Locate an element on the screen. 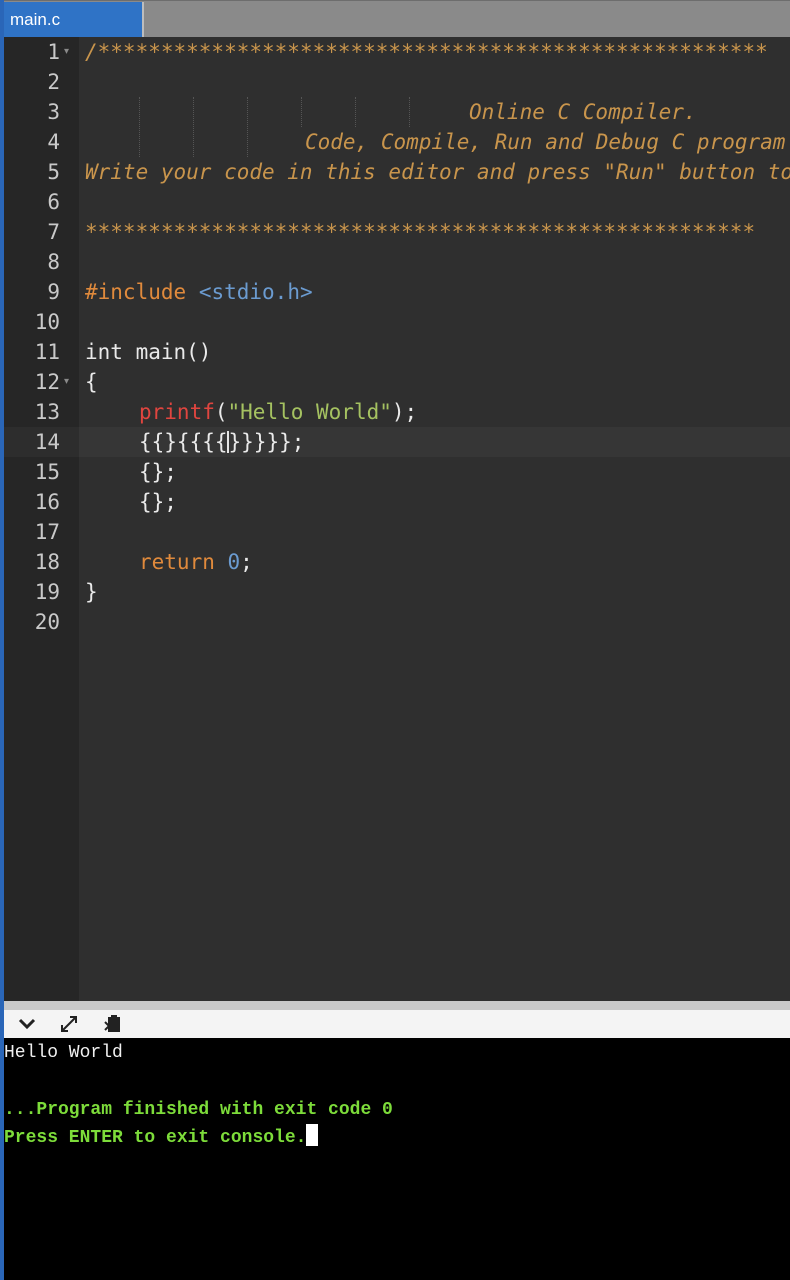  line-number: 1 is located at coordinates (53, 52).